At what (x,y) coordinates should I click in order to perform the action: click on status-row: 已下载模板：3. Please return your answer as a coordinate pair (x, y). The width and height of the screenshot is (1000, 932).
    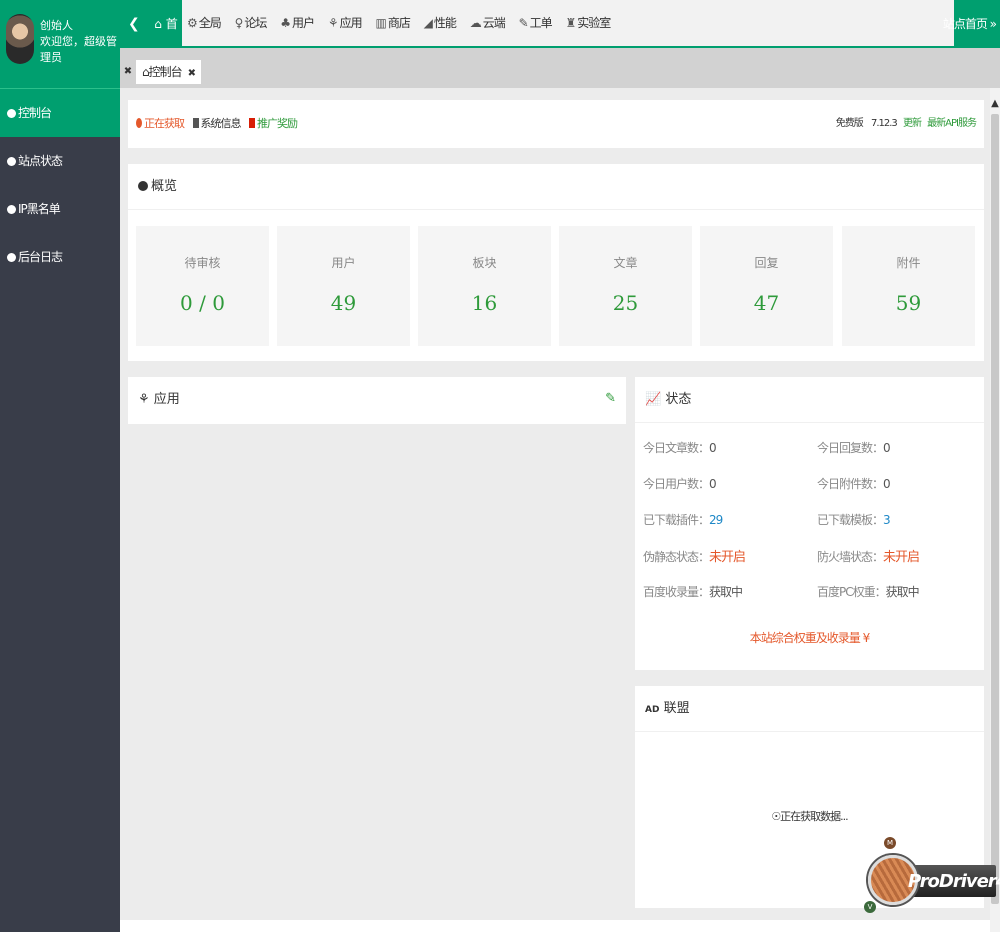
    Looking at the image, I should click on (854, 520).